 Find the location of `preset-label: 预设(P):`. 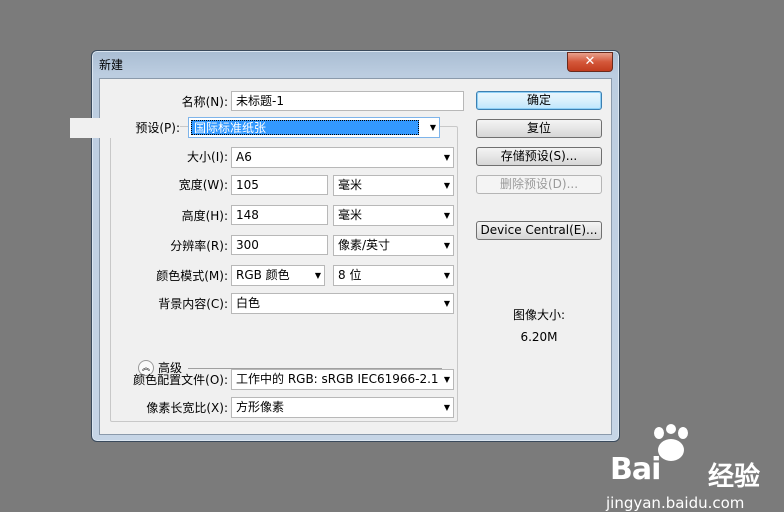

preset-label: 预设(P): is located at coordinates (125, 128).